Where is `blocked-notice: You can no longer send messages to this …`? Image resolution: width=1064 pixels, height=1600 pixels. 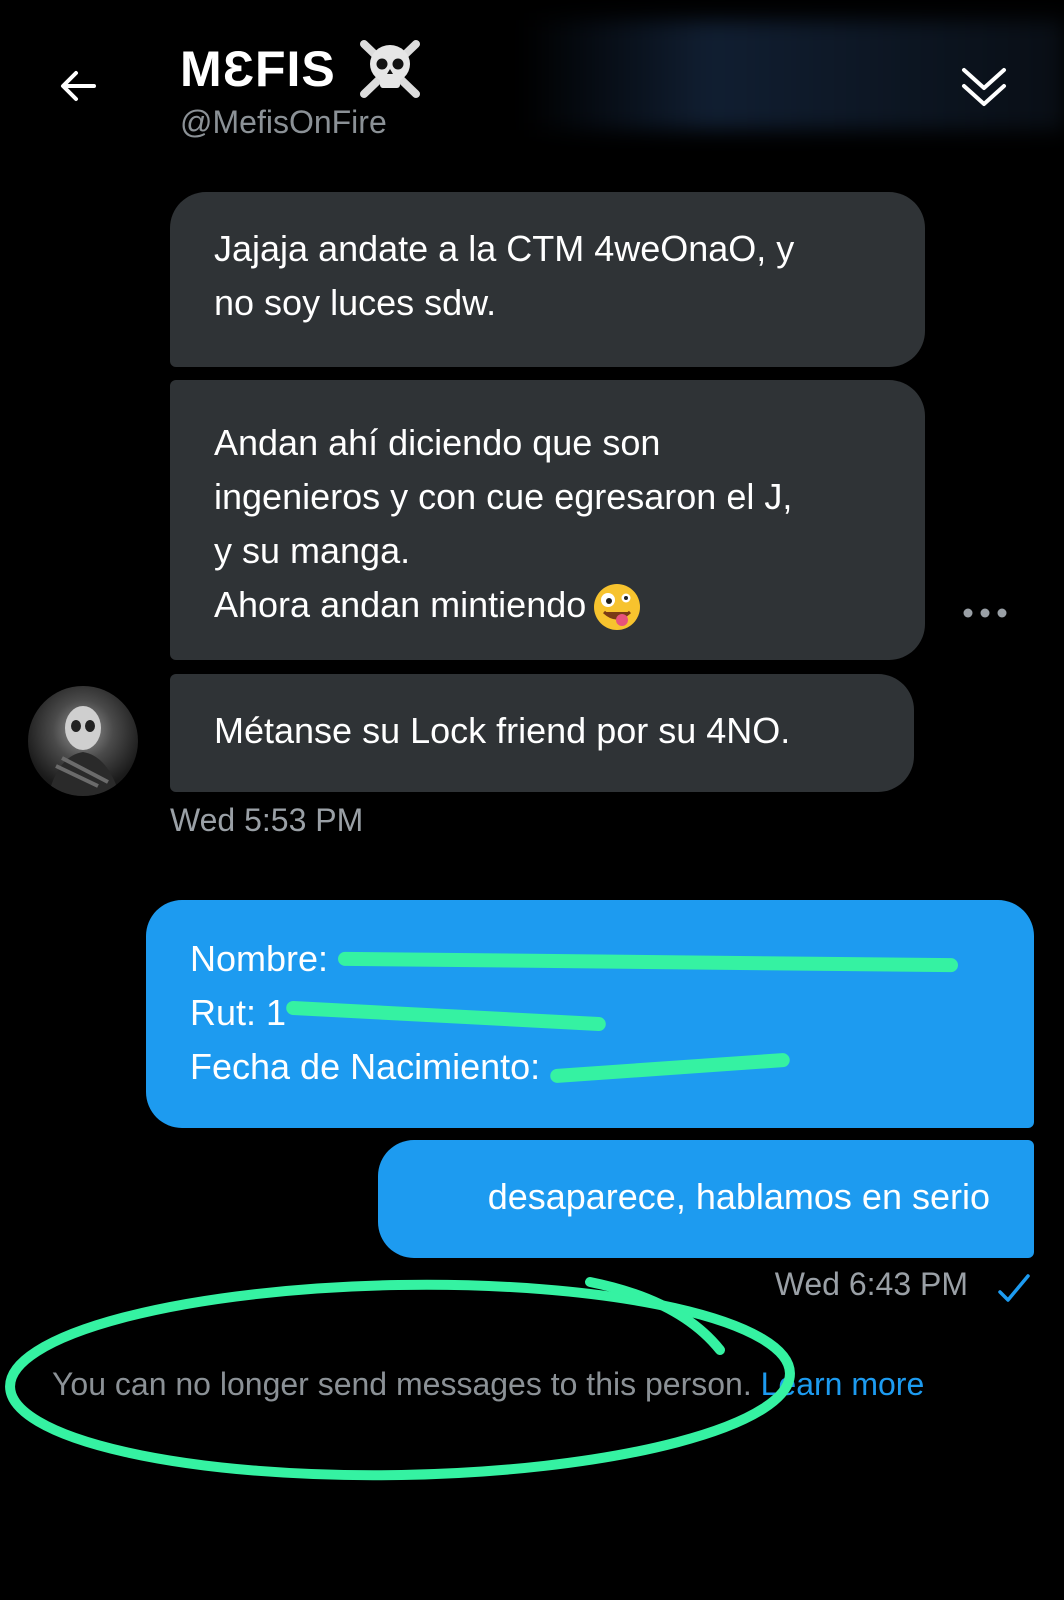
blocked-notice: You can no longer send messages to this … is located at coordinates (488, 1384).